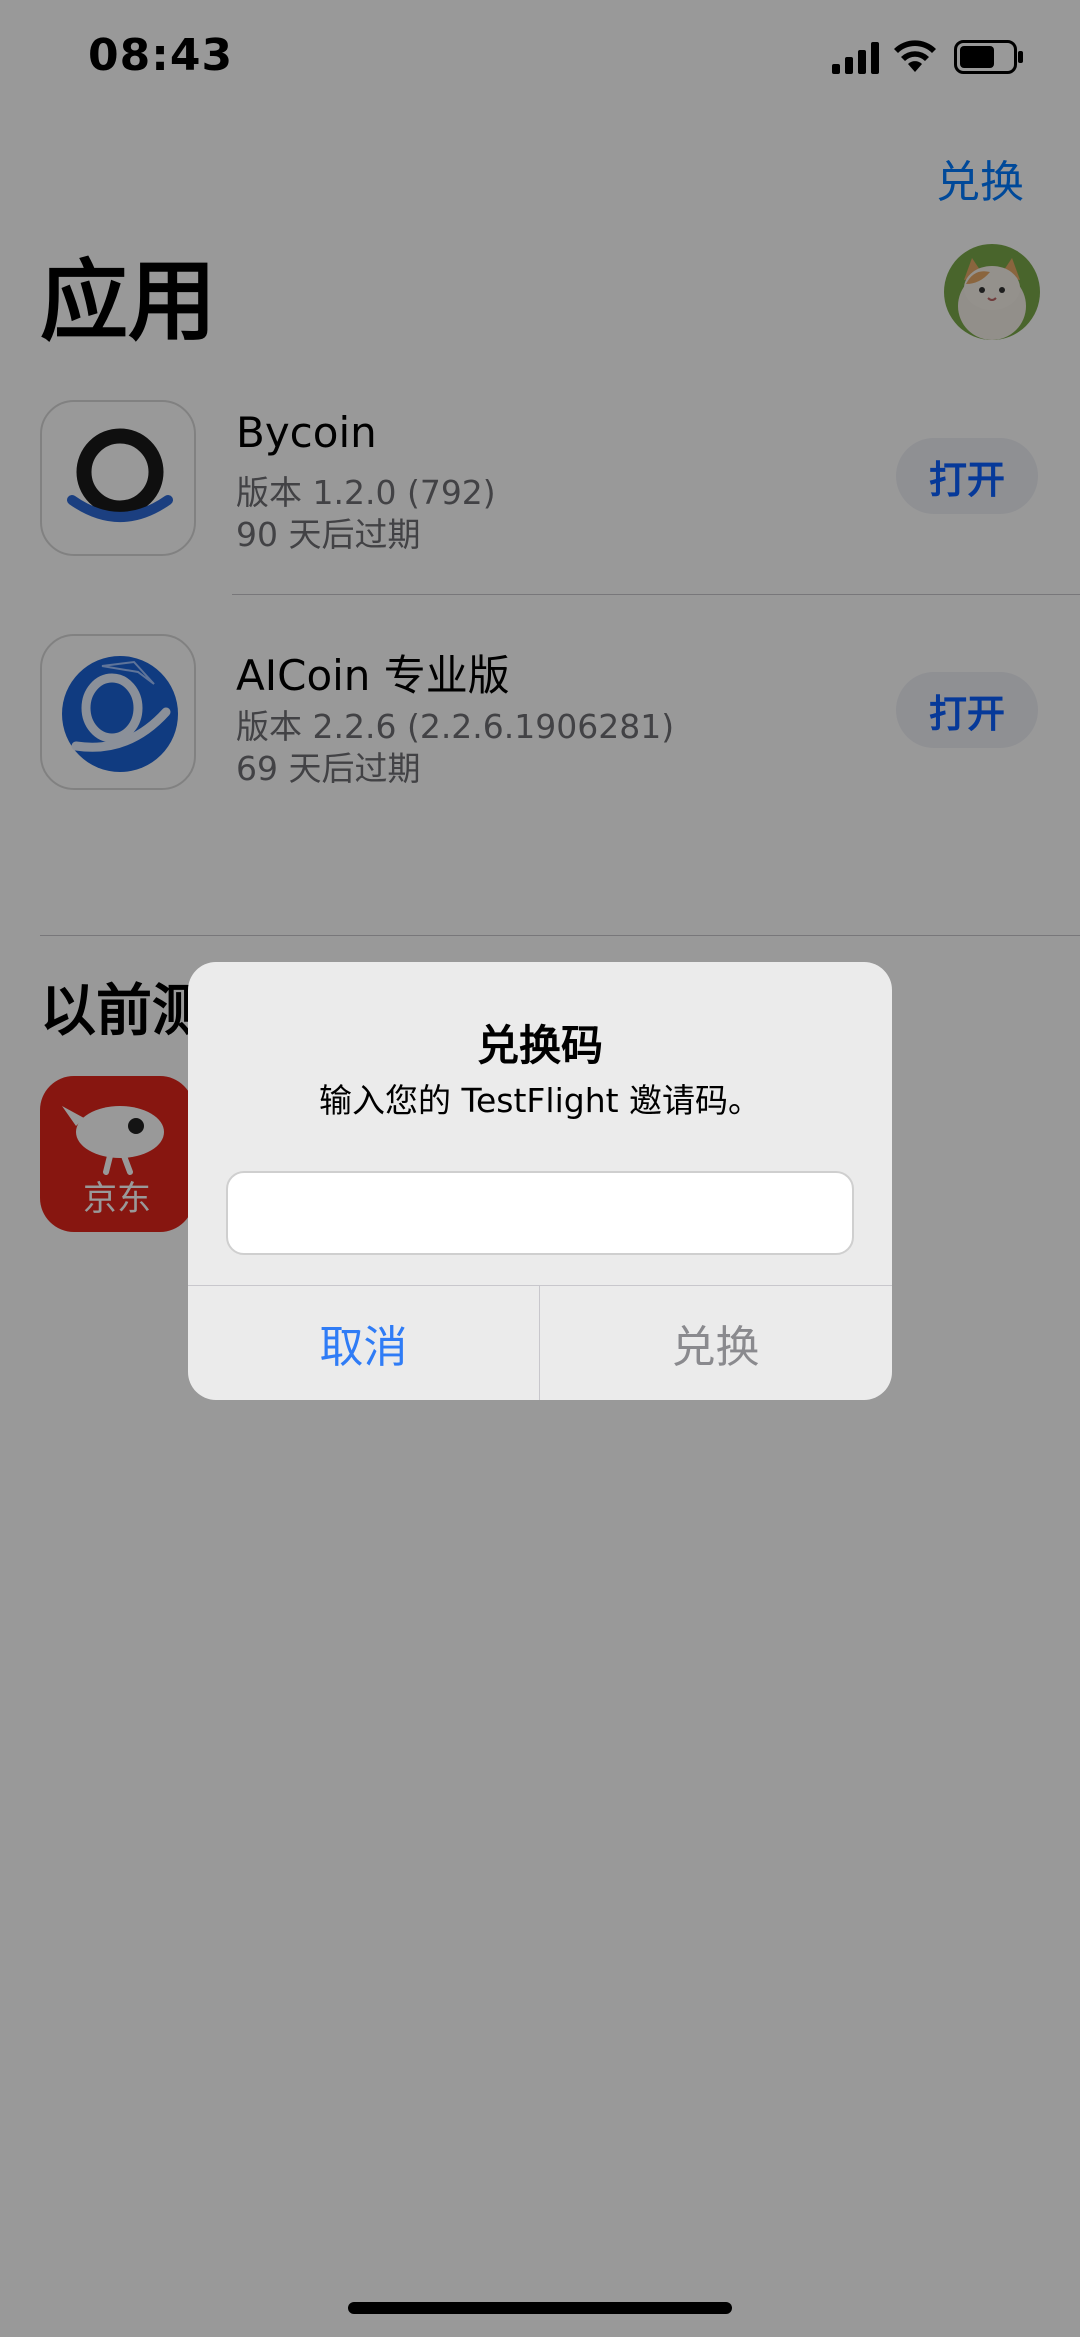 Image resolution: width=1080 pixels, height=2337 pixels. Describe the element at coordinates (540, 1100) in the screenshot. I see `alert-message: 输入您的 TestFlight 邀请码。` at that location.